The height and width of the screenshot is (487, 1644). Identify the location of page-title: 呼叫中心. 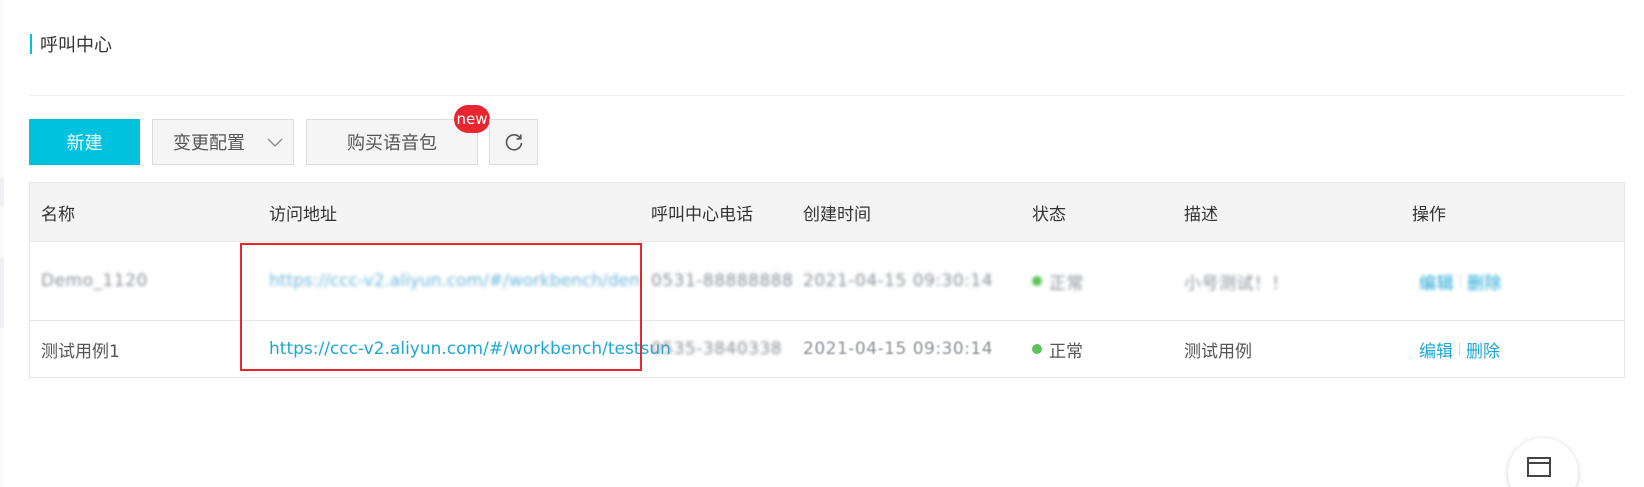
(71, 44).